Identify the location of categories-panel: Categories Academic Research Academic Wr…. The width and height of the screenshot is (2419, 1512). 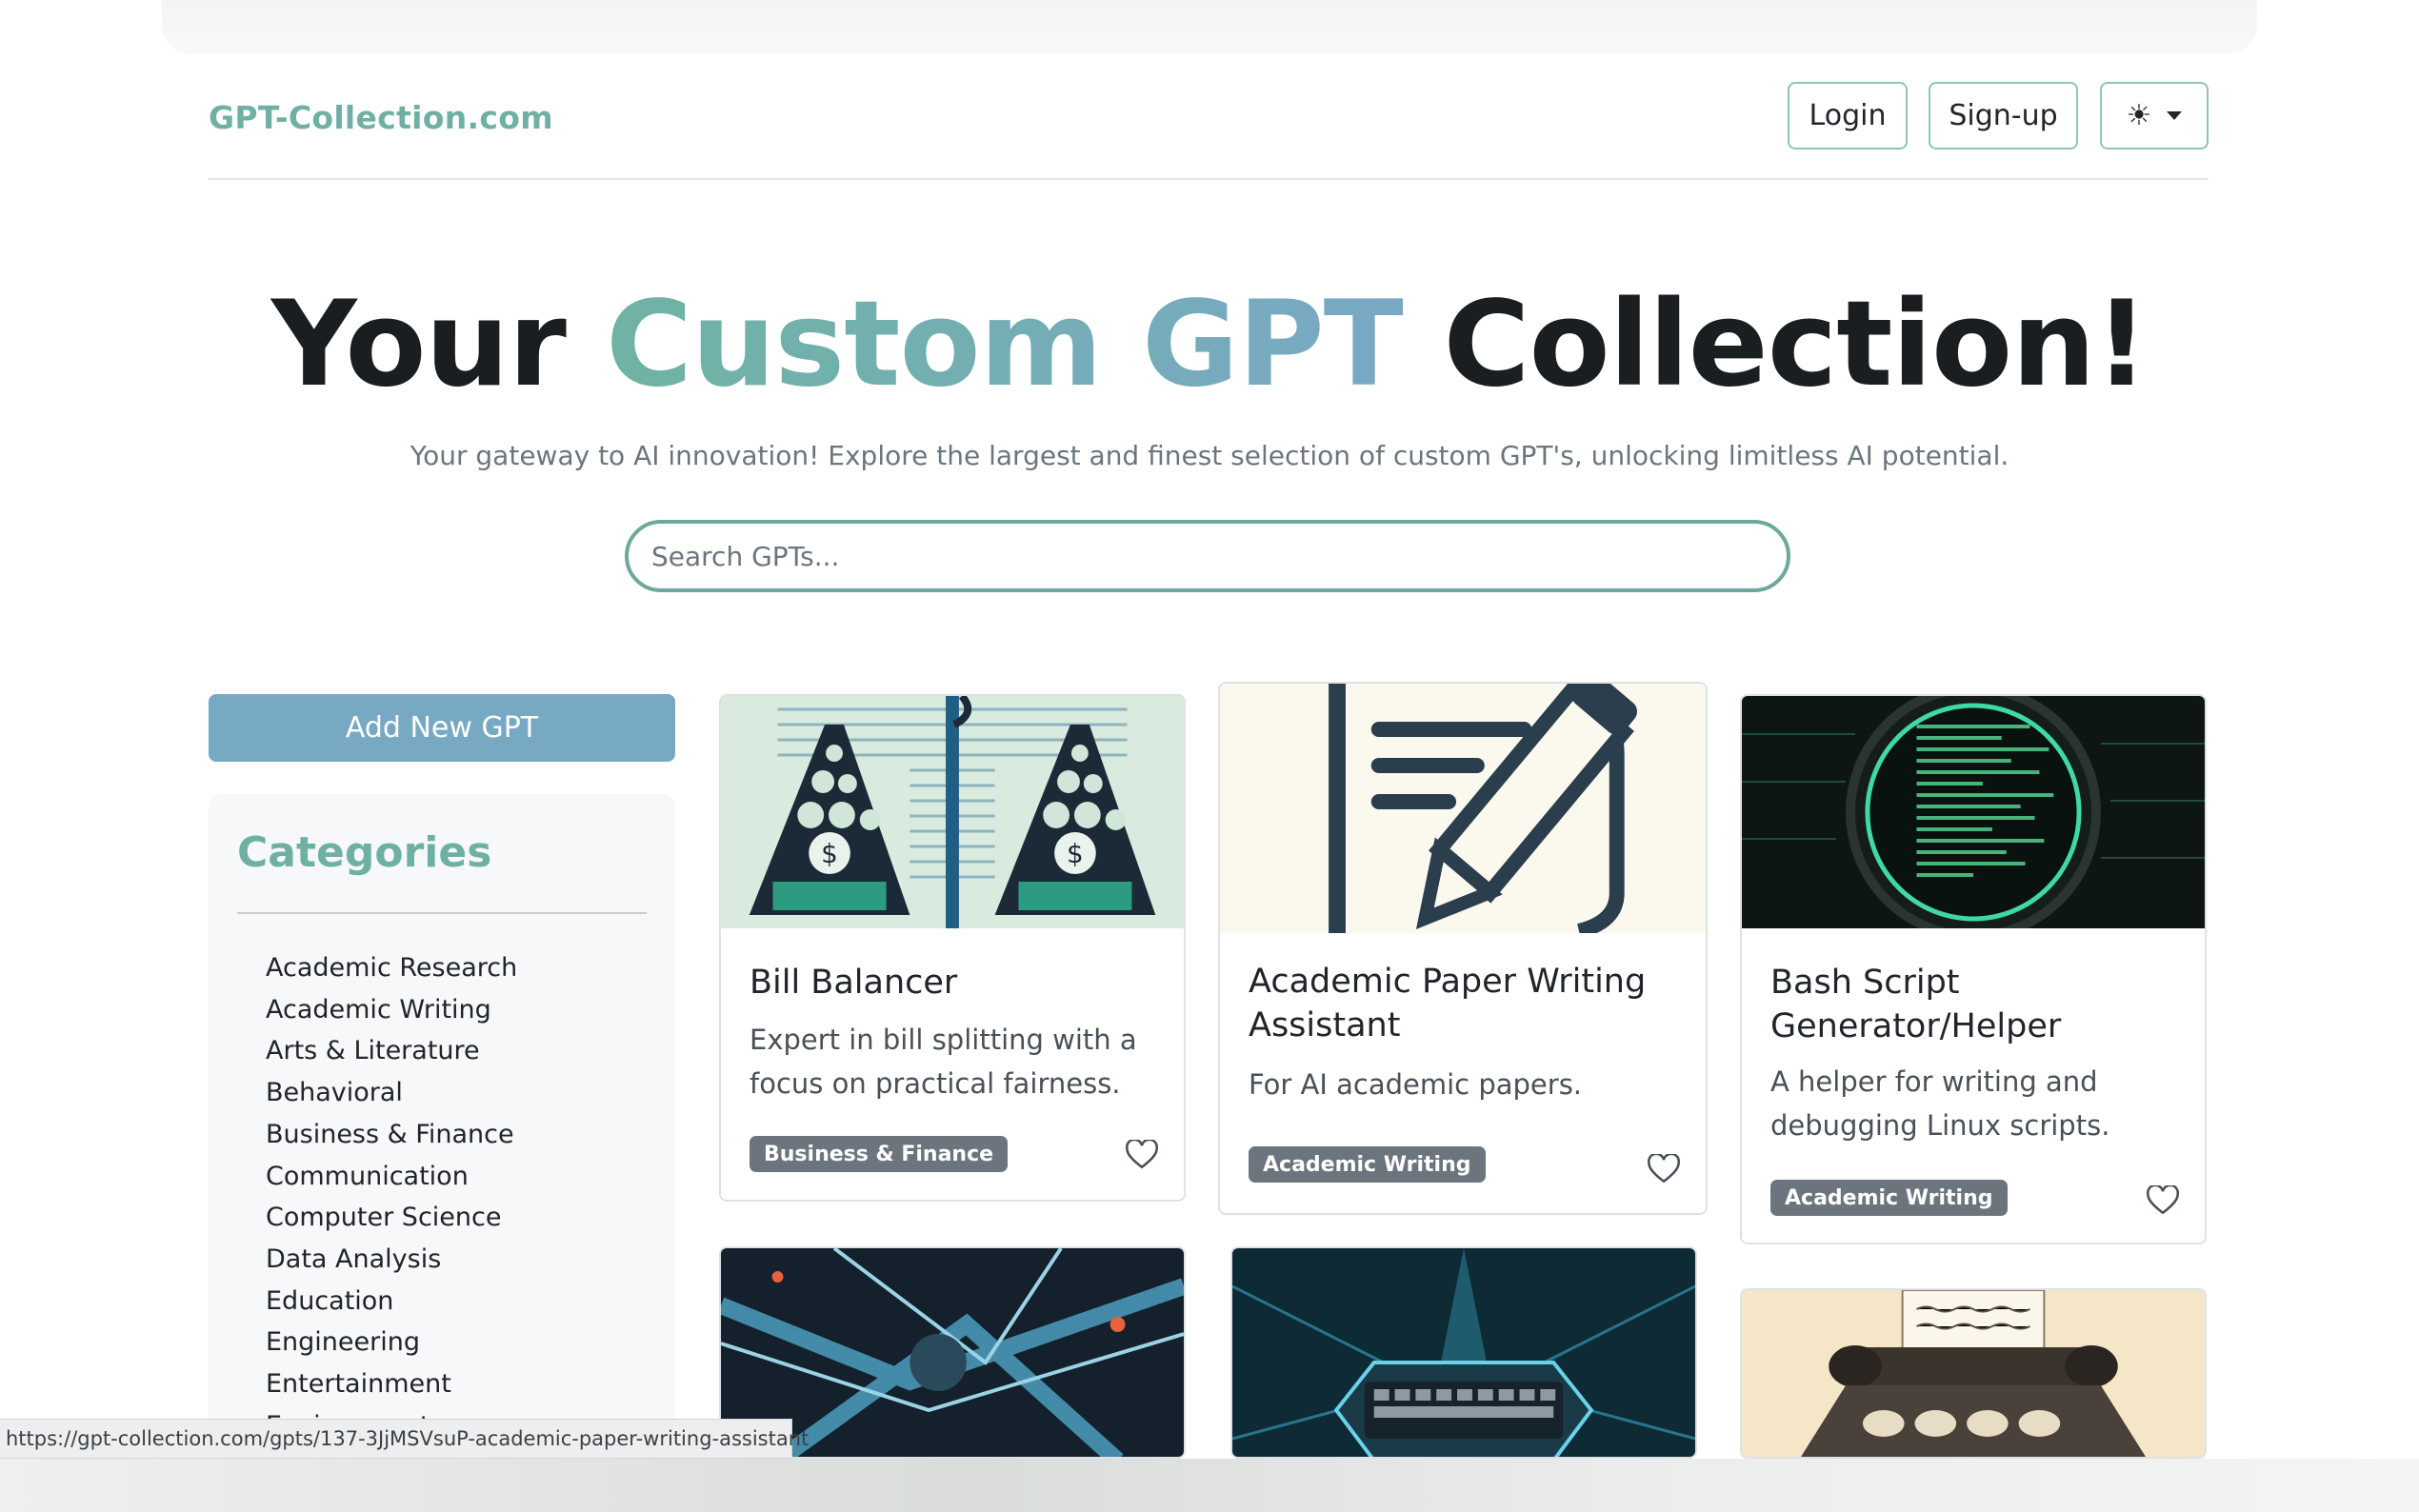
(442, 1127).